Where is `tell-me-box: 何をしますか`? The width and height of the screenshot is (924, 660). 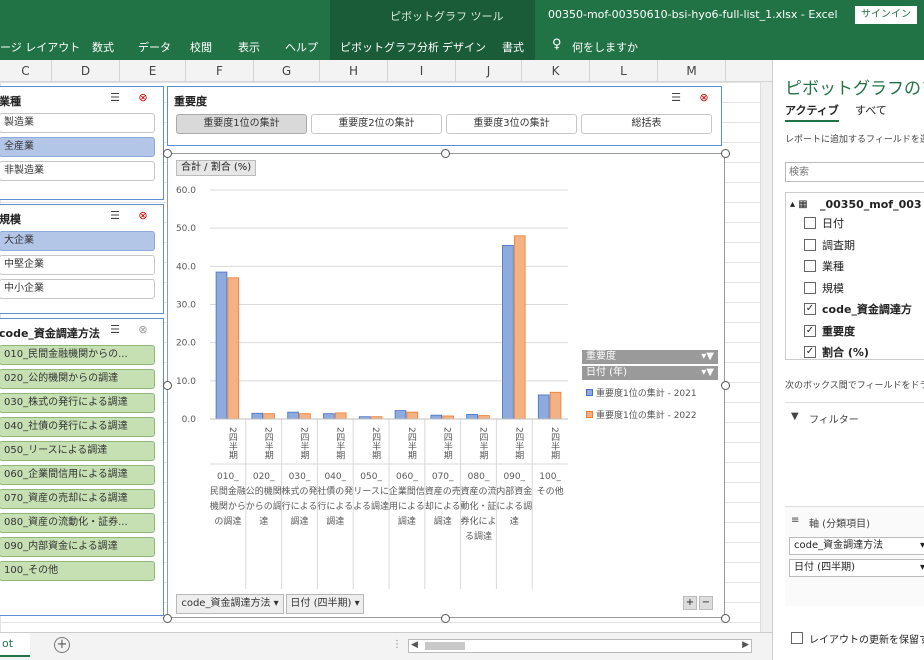
tell-me-box: 何をしますか is located at coordinates (605, 47).